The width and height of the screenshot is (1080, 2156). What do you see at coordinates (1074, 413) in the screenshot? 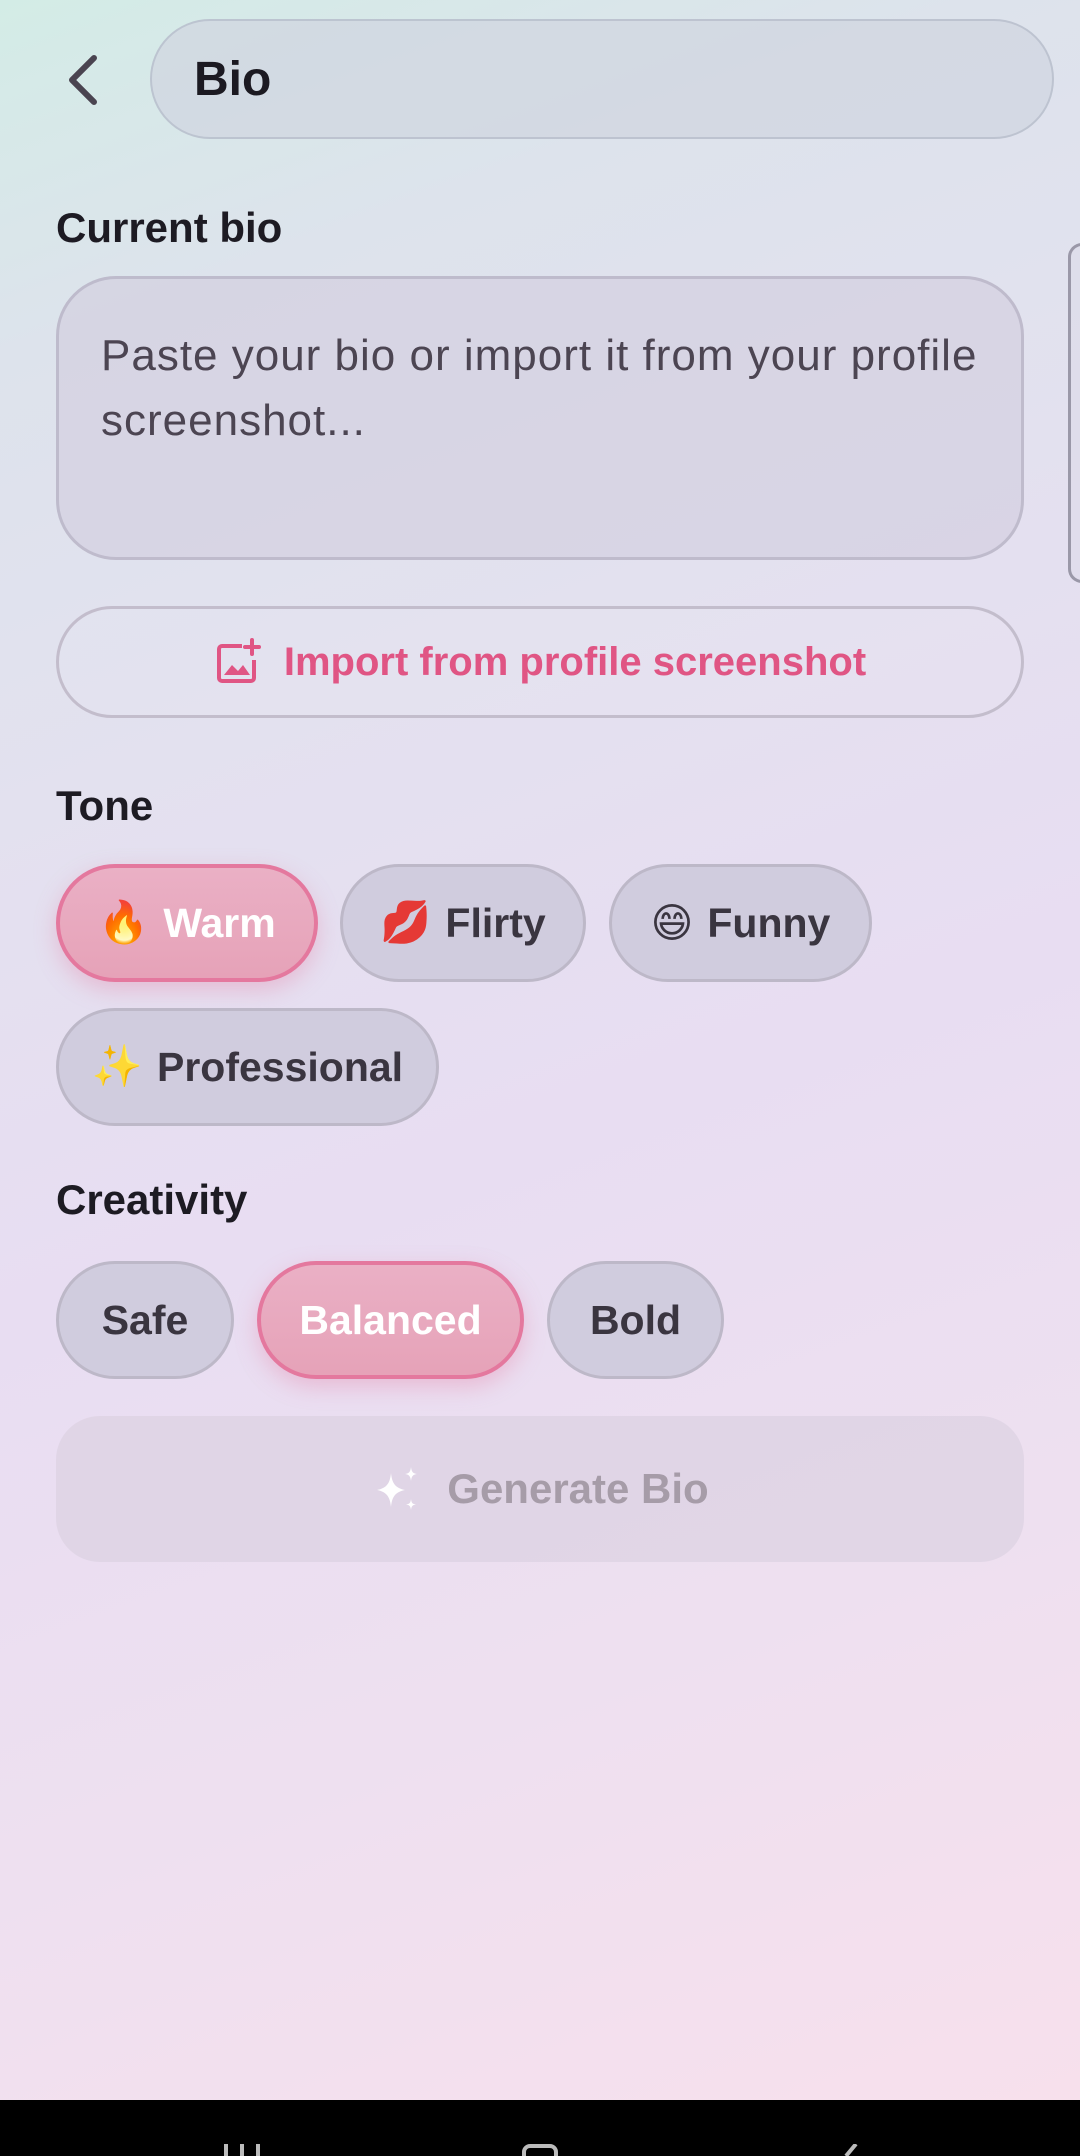
I see `side-panel-handle` at bounding box center [1074, 413].